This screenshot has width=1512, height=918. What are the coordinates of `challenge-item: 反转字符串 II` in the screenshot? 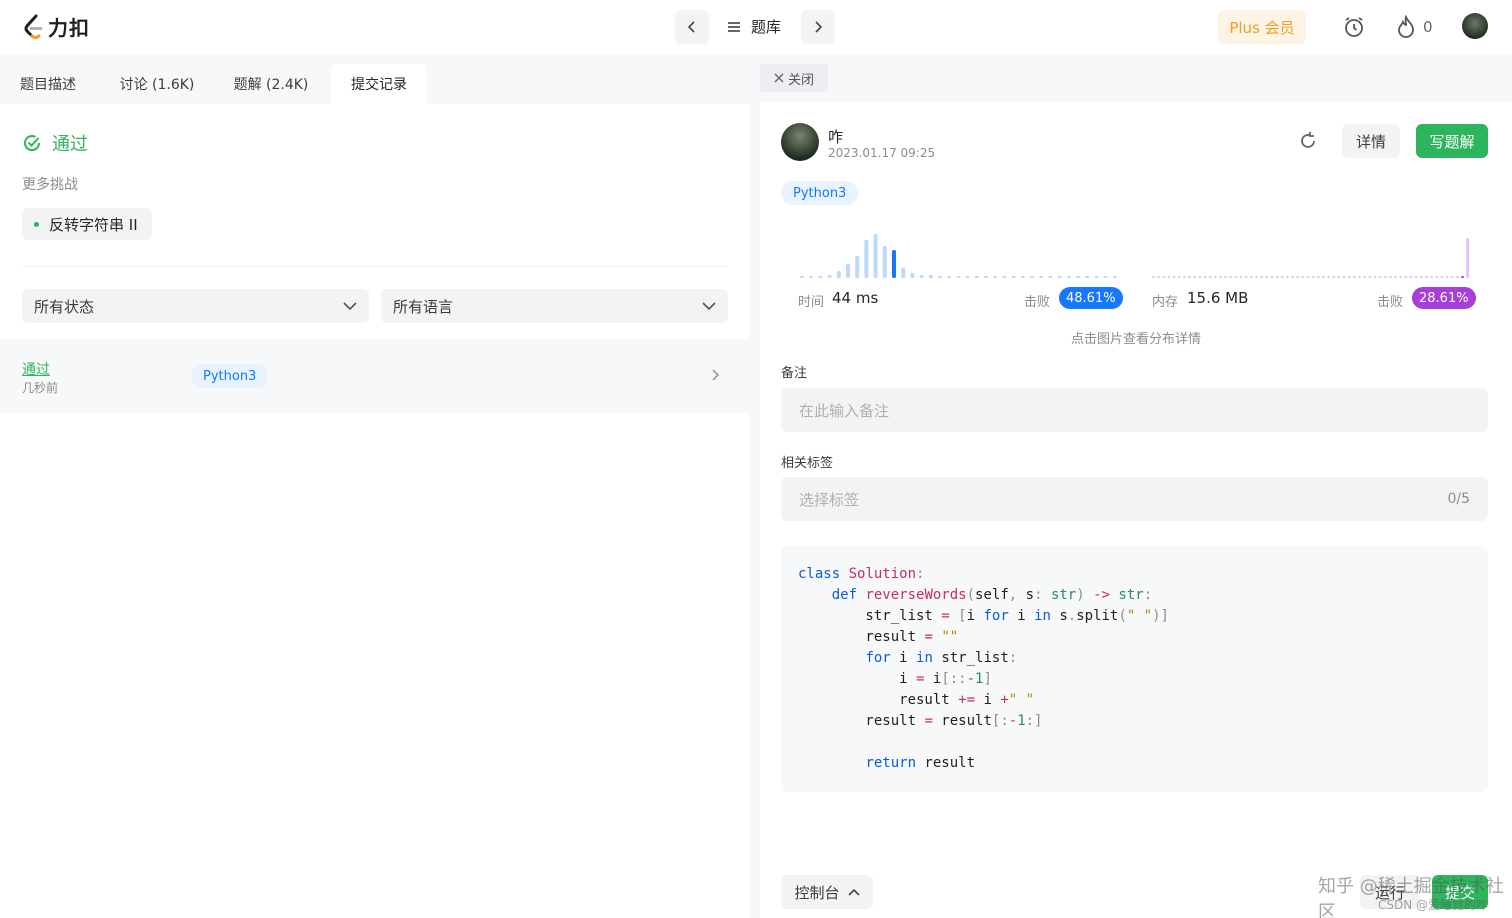 It's located at (87, 224).